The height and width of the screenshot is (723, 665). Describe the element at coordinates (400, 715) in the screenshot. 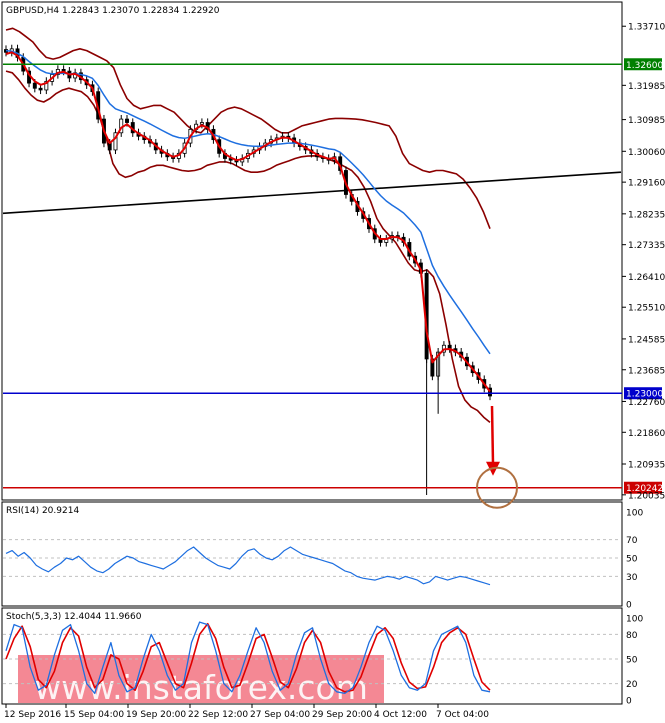

I see `x-tick-label: 4 Oct 12:00` at that location.